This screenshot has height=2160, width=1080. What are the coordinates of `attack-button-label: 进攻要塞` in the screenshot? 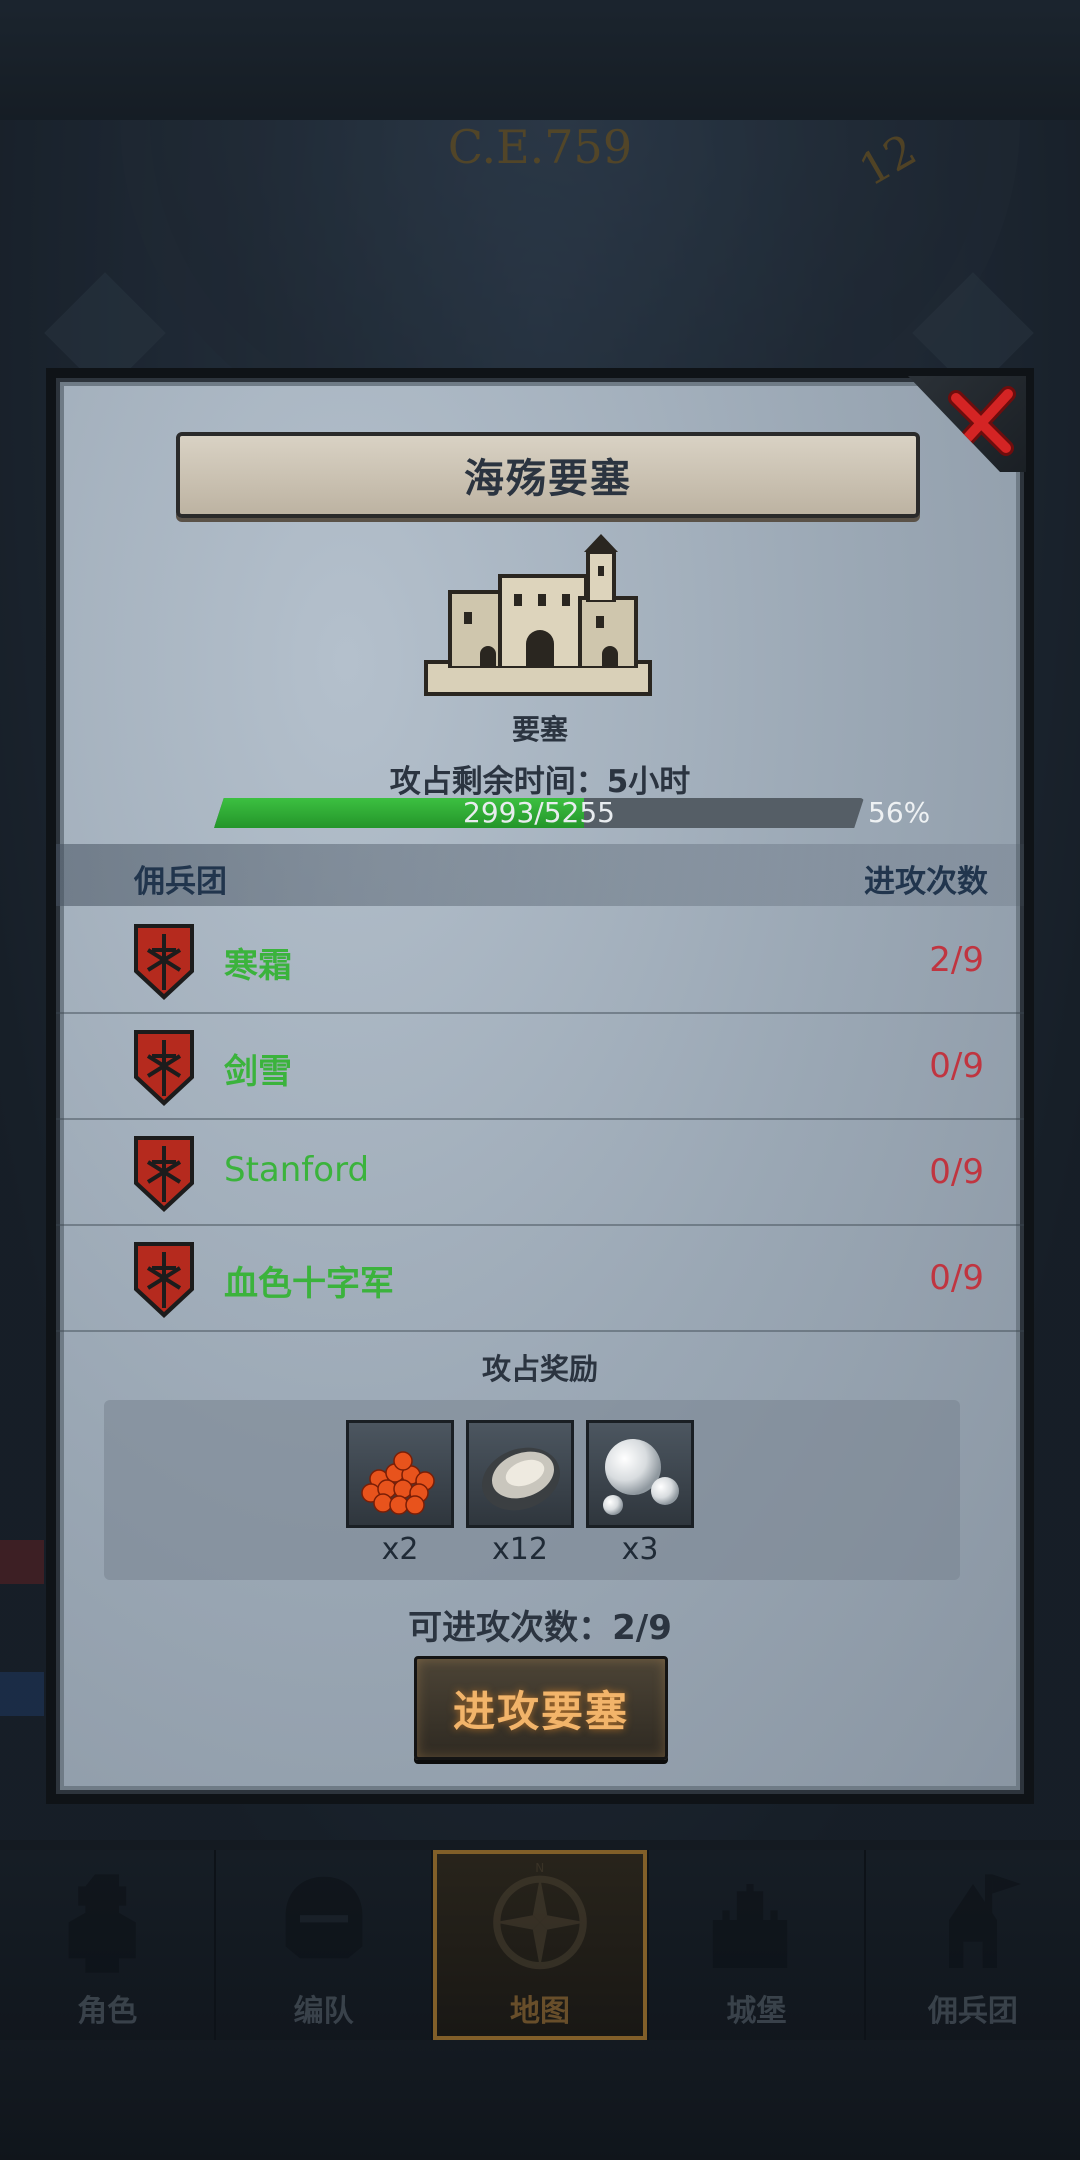 It's located at (540, 1711).